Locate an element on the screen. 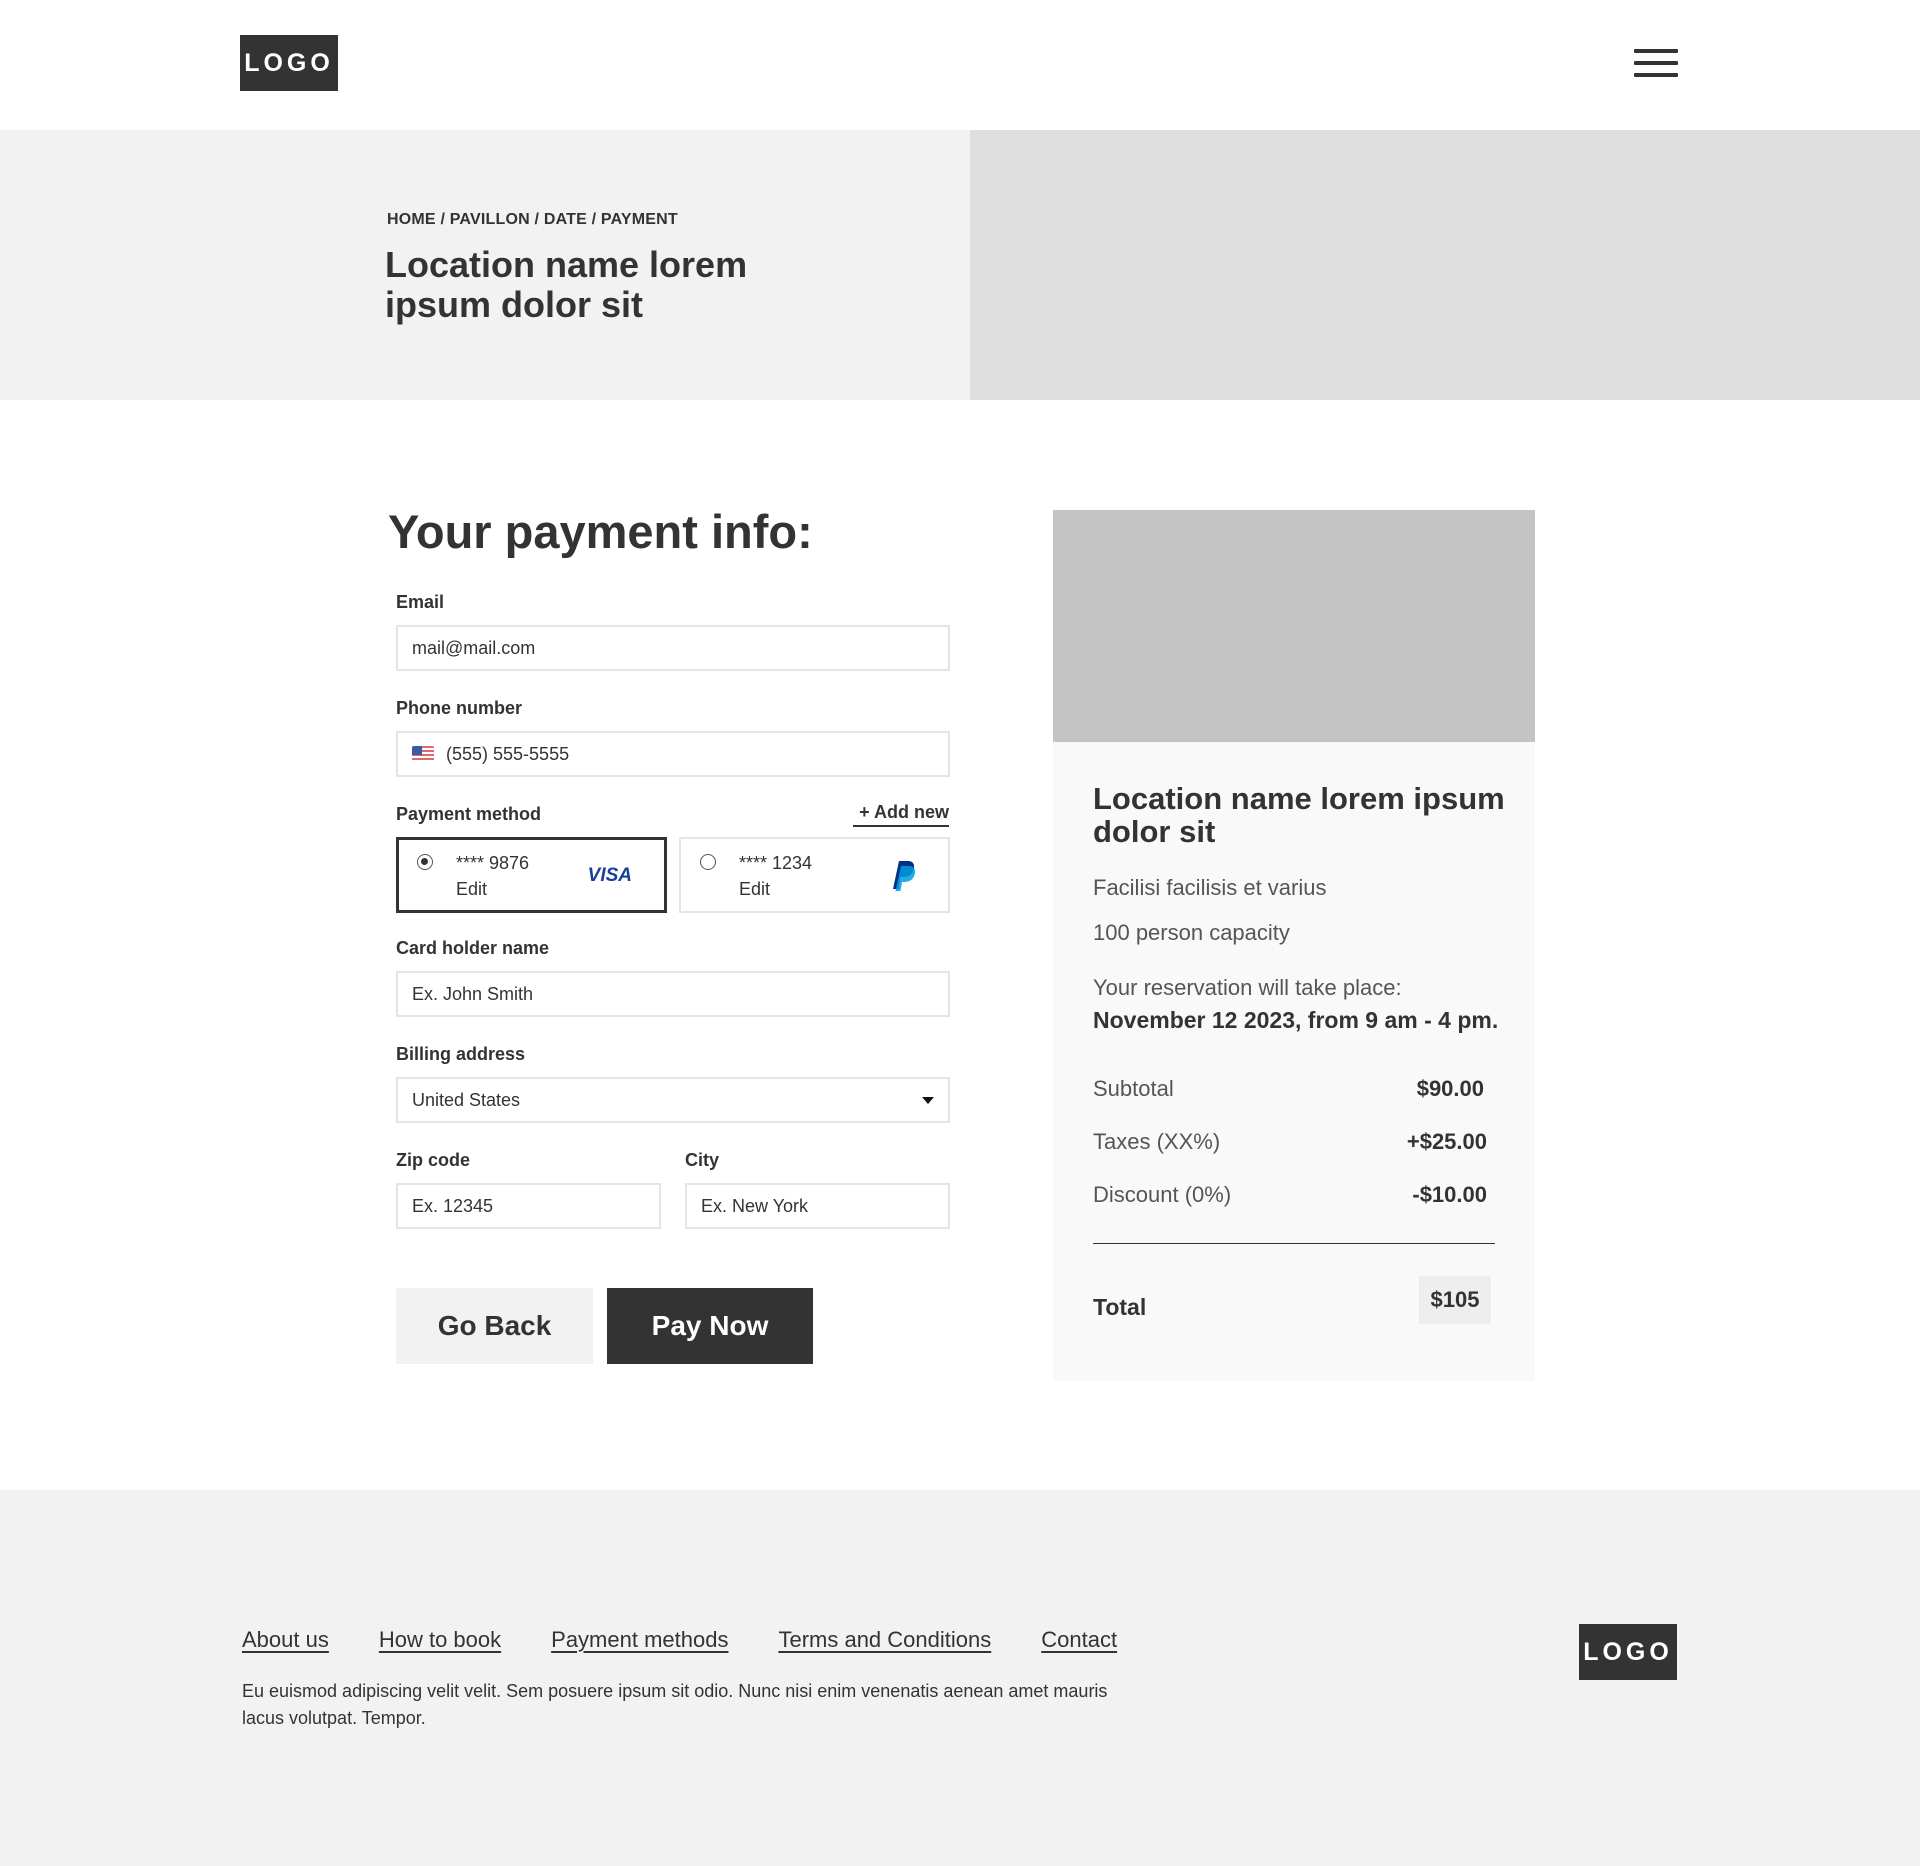  taxes-label: Taxes (XX%) is located at coordinates (1157, 1141).